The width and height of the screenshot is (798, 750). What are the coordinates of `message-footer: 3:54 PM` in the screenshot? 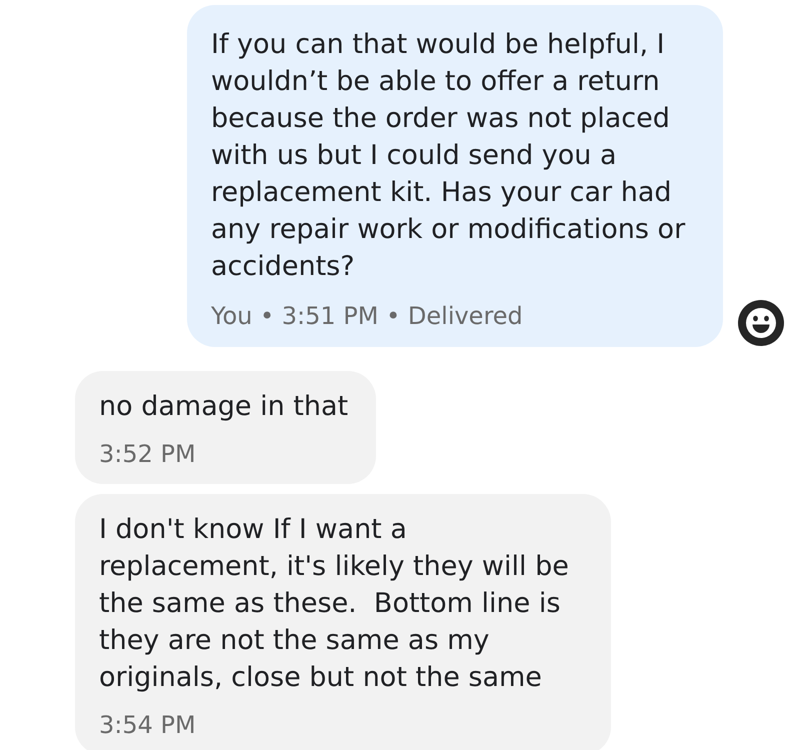 It's located at (341, 725).